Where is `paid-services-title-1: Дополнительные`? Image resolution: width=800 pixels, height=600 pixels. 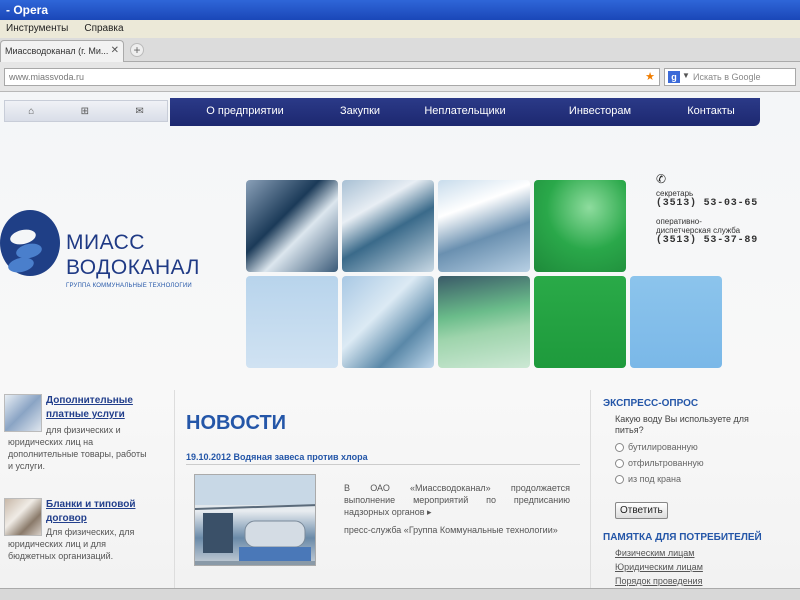 paid-services-title-1: Дополнительные is located at coordinates (89, 400).